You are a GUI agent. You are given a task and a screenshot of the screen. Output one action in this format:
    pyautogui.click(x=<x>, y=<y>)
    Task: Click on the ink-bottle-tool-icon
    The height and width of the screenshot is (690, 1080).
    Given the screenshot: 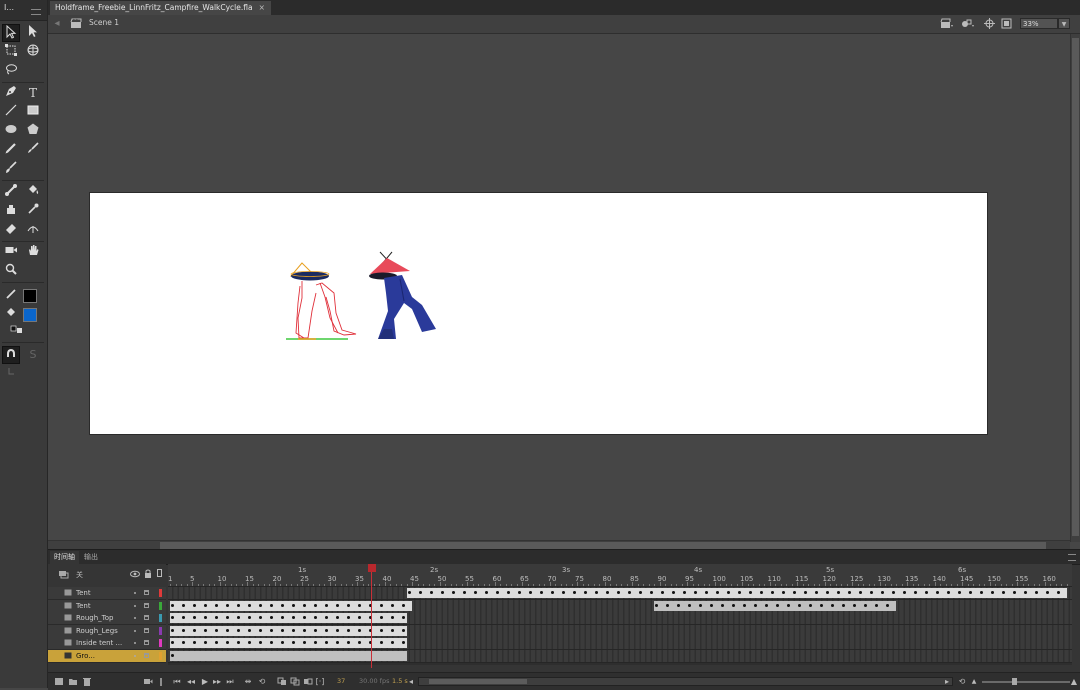 What is the action you would take?
    pyautogui.click(x=11, y=211)
    